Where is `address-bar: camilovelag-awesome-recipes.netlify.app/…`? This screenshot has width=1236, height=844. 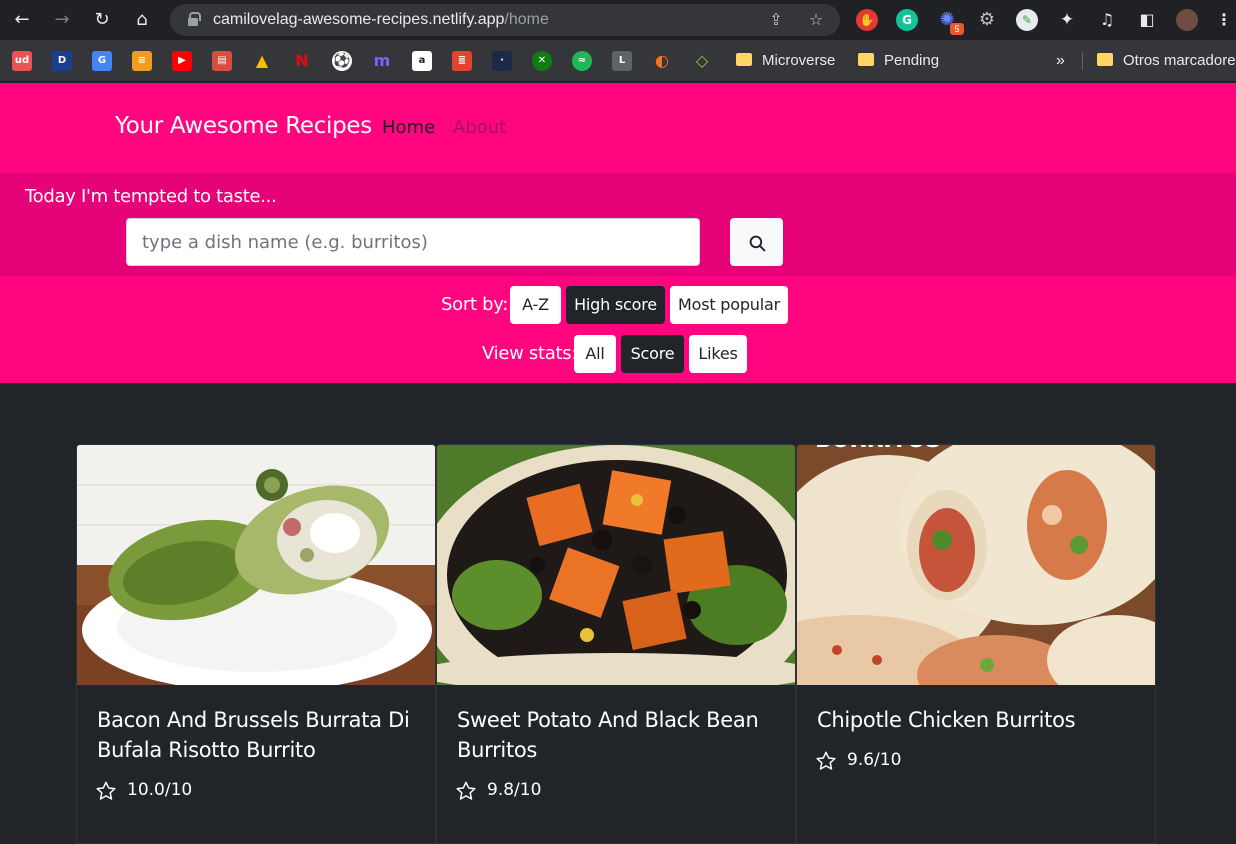
address-bar: camilovelag-awesome-recipes.netlify.app/… is located at coordinates (505, 20).